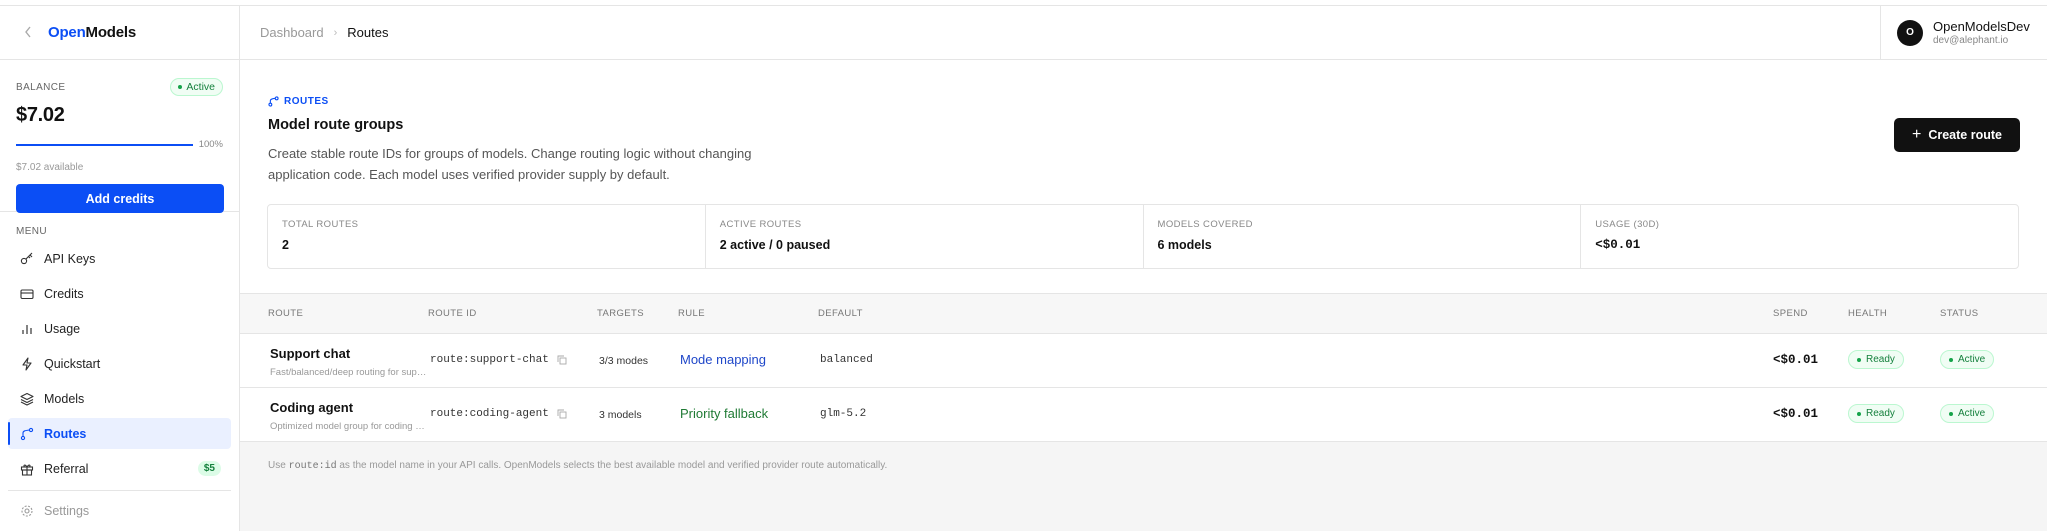 The image size is (2047, 531). What do you see at coordinates (210, 144) in the screenshot?
I see `balance-progress-label: 100%` at bounding box center [210, 144].